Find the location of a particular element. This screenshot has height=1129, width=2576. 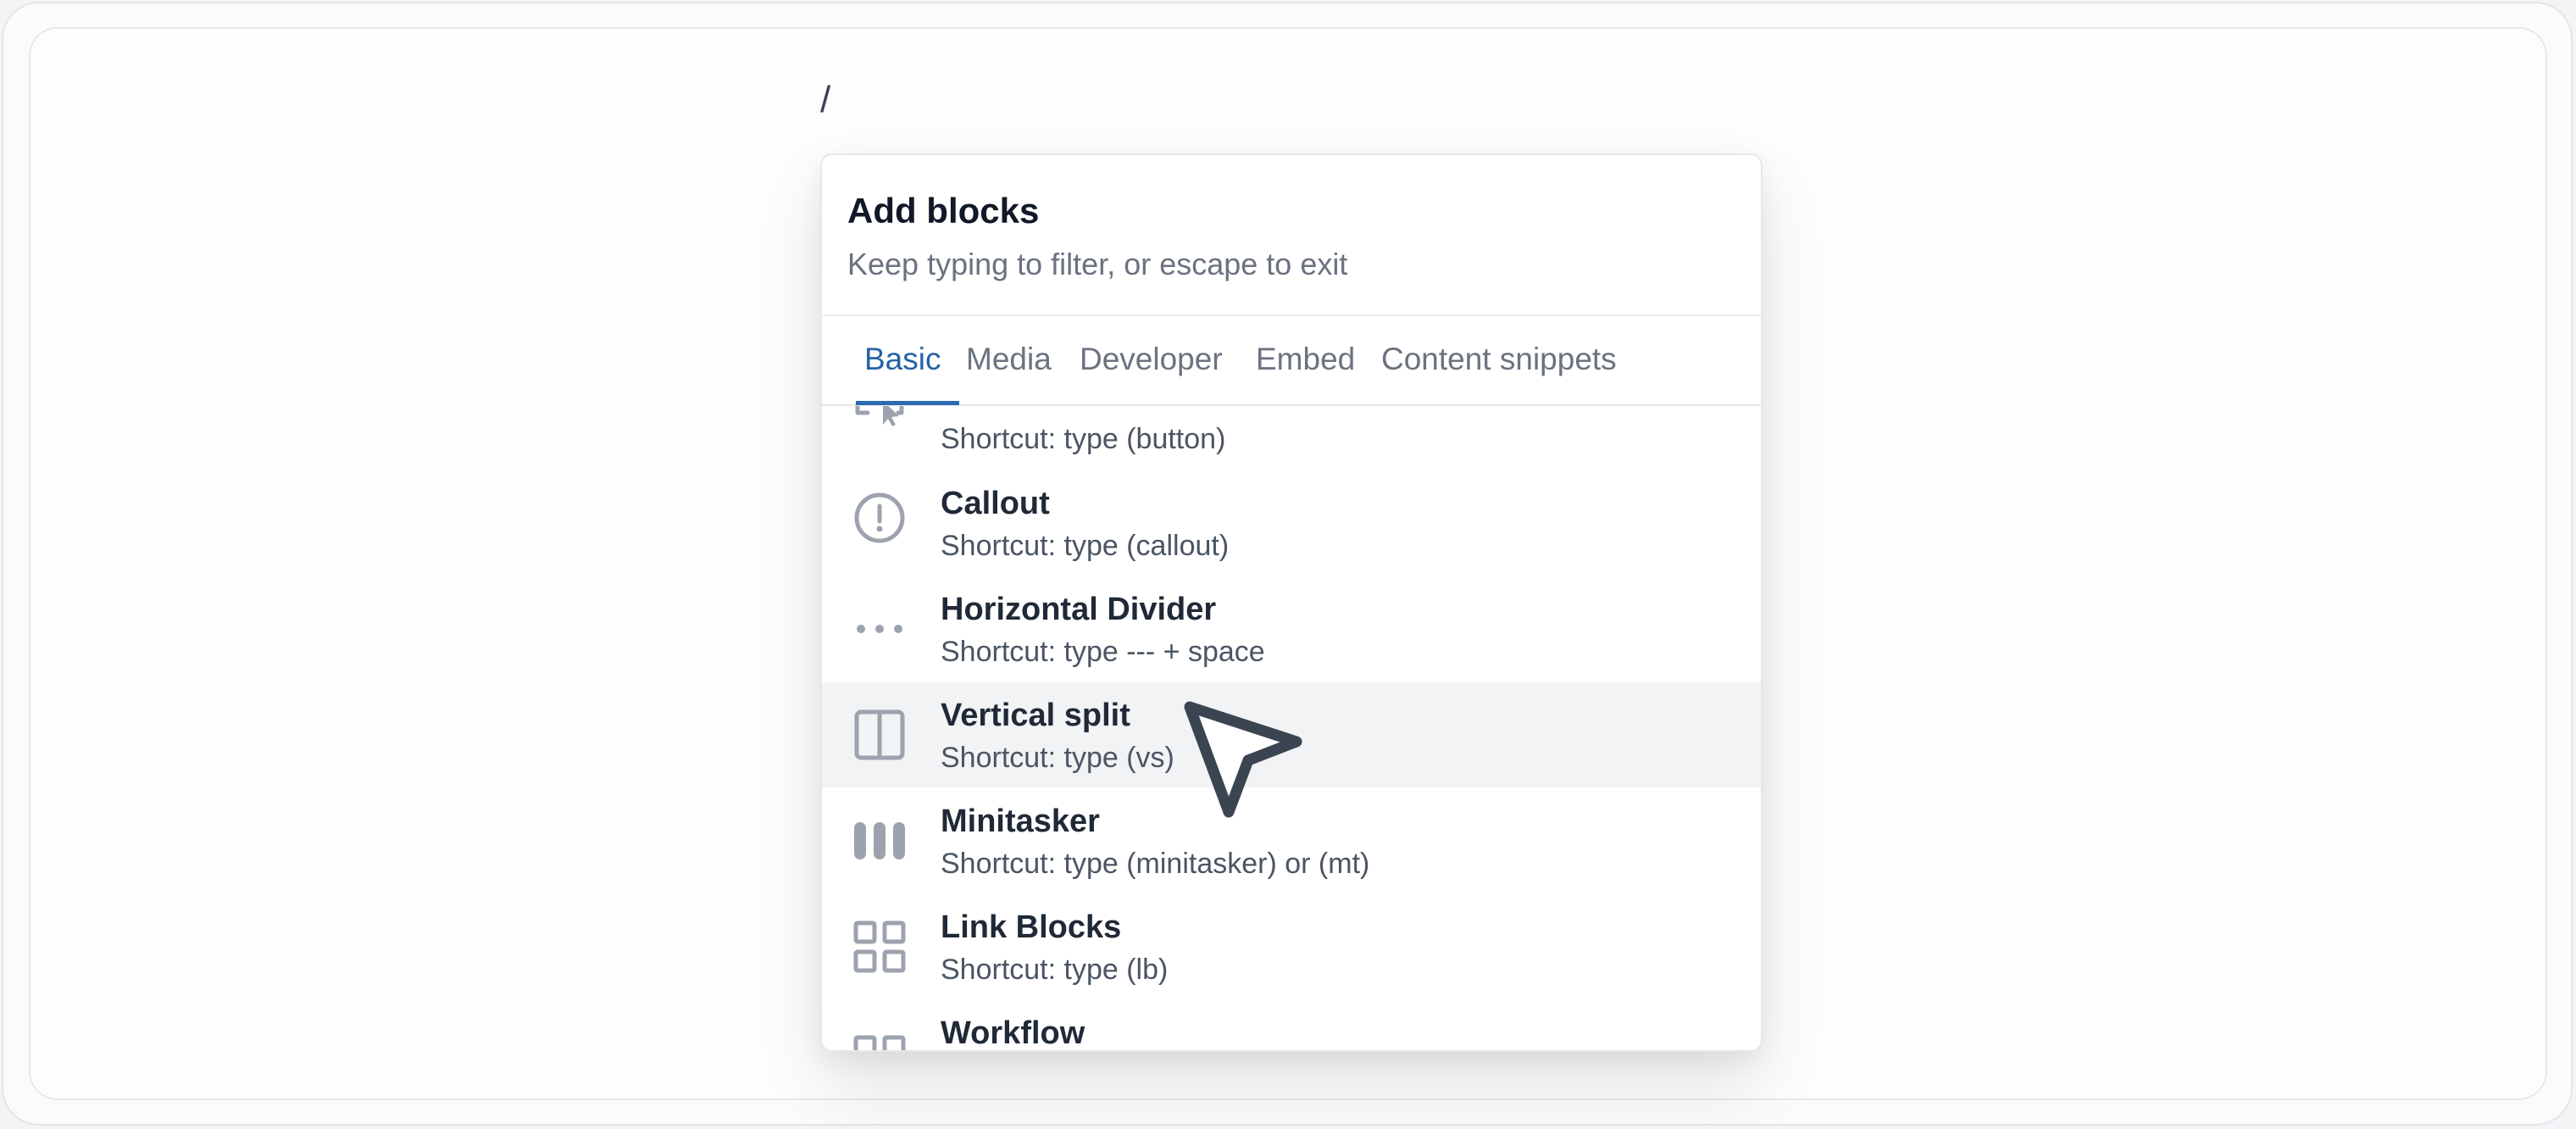

block-item-title: Callout is located at coordinates (995, 503).